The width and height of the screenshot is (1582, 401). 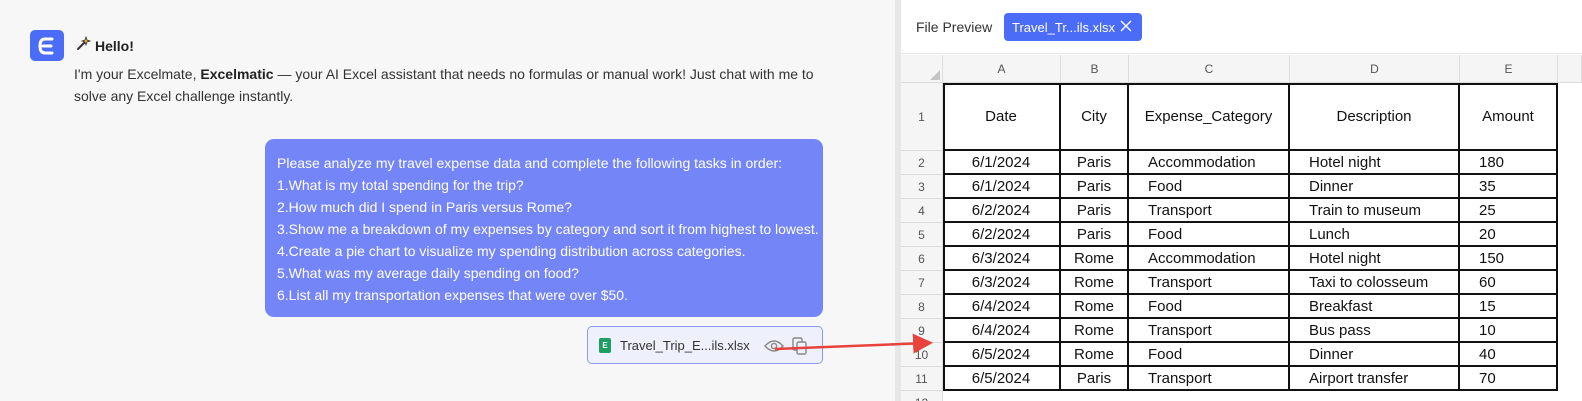 I want to click on column-header-c: C, so click(x=1209, y=69).